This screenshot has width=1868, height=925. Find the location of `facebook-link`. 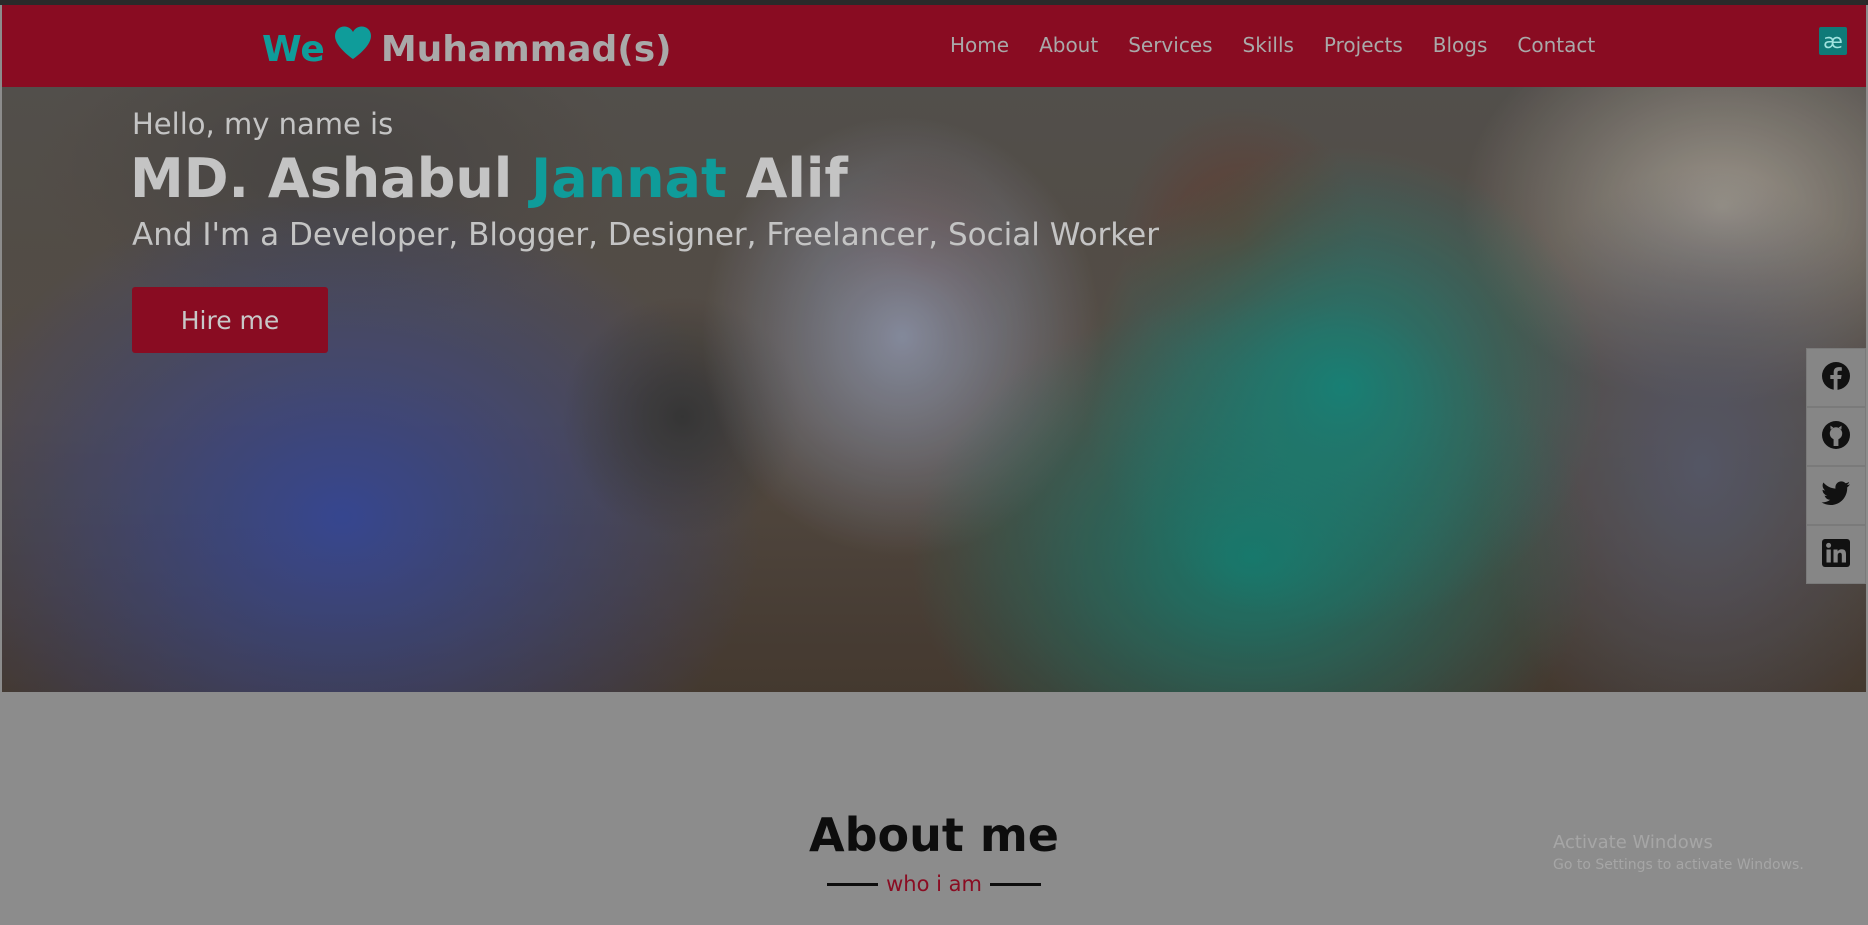

facebook-link is located at coordinates (1836, 377).